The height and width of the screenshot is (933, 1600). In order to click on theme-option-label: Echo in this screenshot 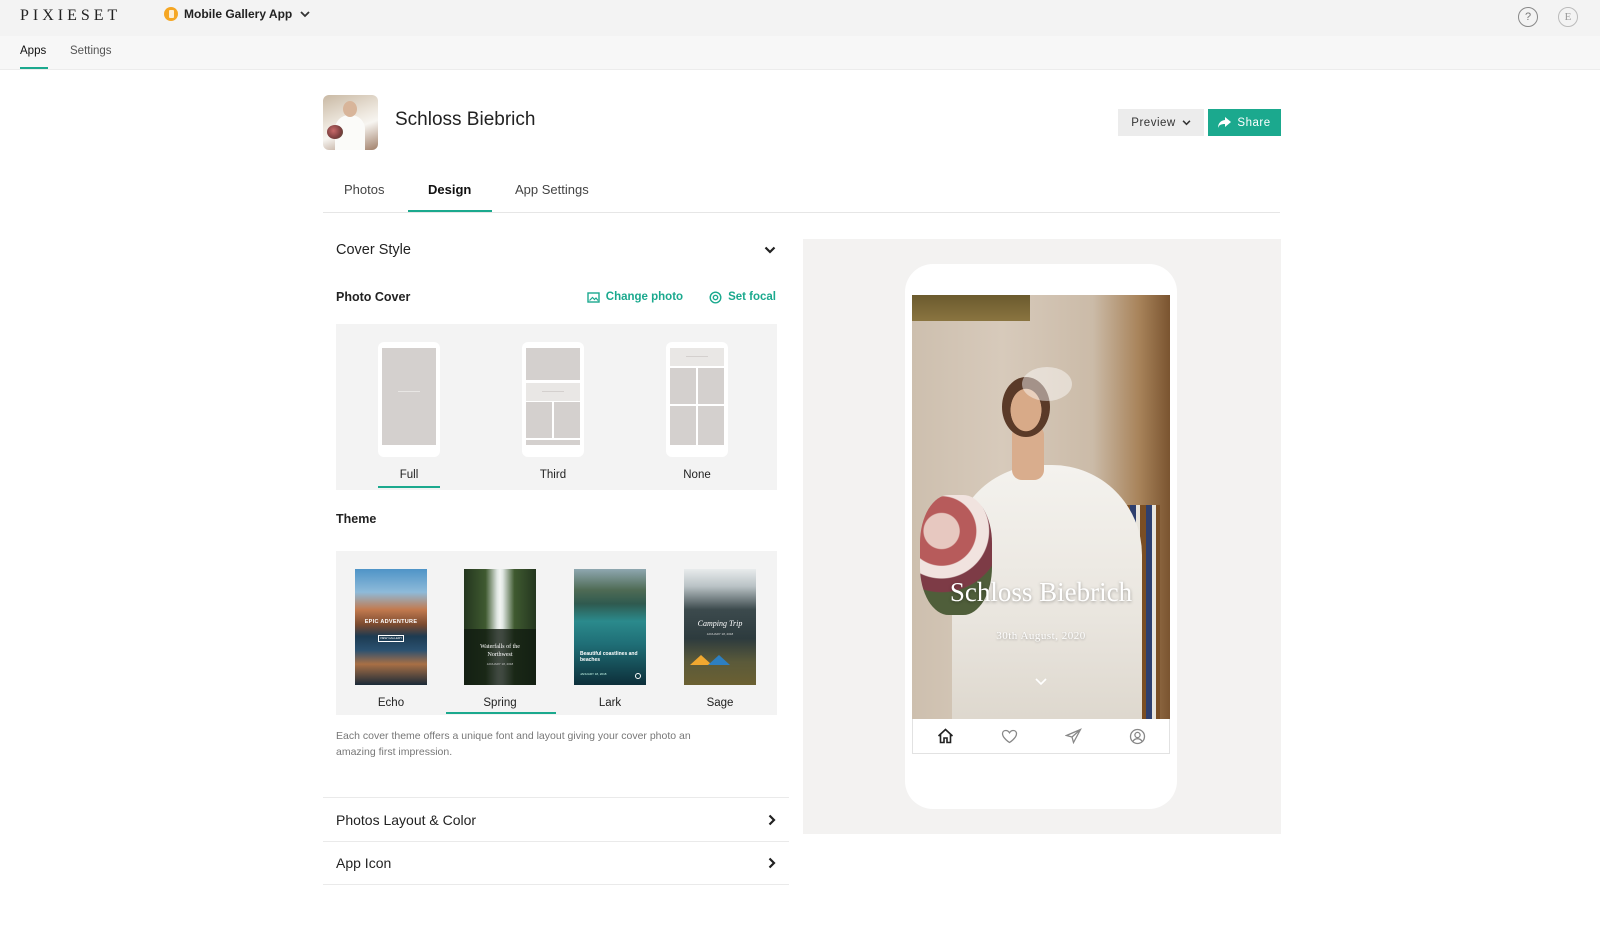, I will do `click(391, 703)`.